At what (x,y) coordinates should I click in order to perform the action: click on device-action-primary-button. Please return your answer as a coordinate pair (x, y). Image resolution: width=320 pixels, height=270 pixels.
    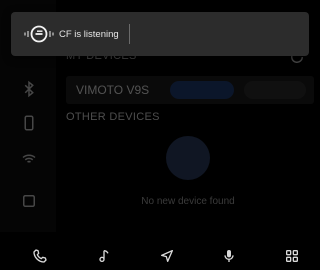
    Looking at the image, I should click on (202, 90).